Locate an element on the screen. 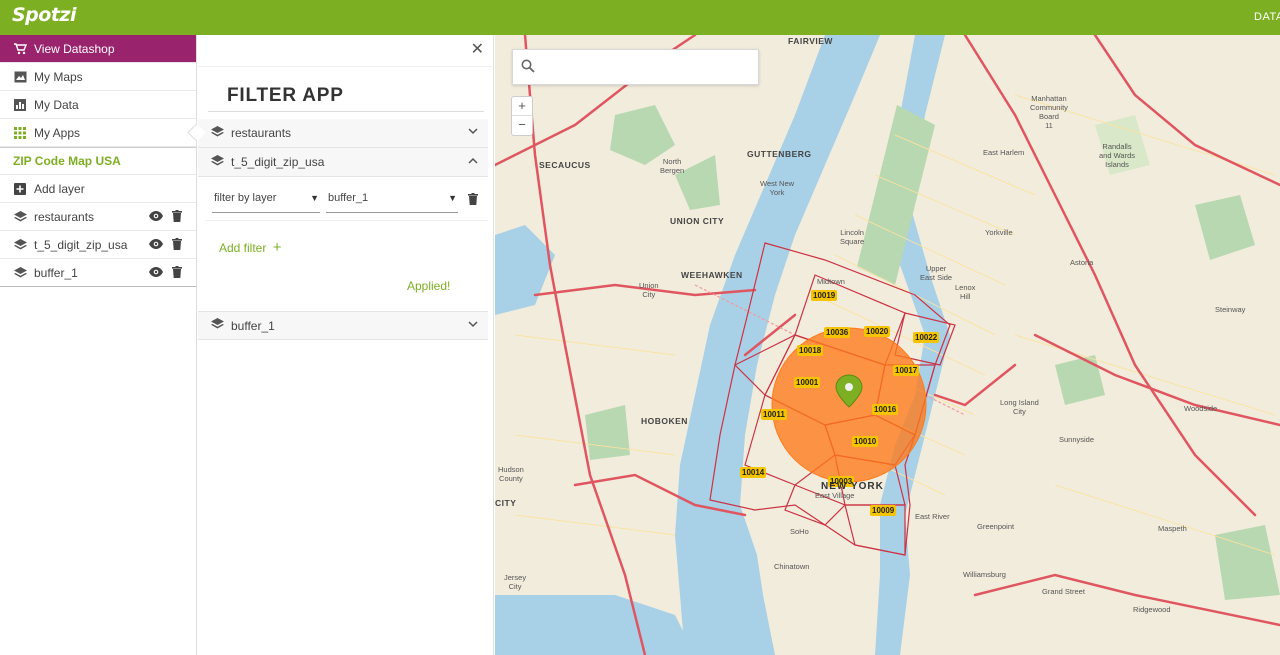 The height and width of the screenshot is (655, 1280). place-label: UNION CITY is located at coordinates (697, 221).